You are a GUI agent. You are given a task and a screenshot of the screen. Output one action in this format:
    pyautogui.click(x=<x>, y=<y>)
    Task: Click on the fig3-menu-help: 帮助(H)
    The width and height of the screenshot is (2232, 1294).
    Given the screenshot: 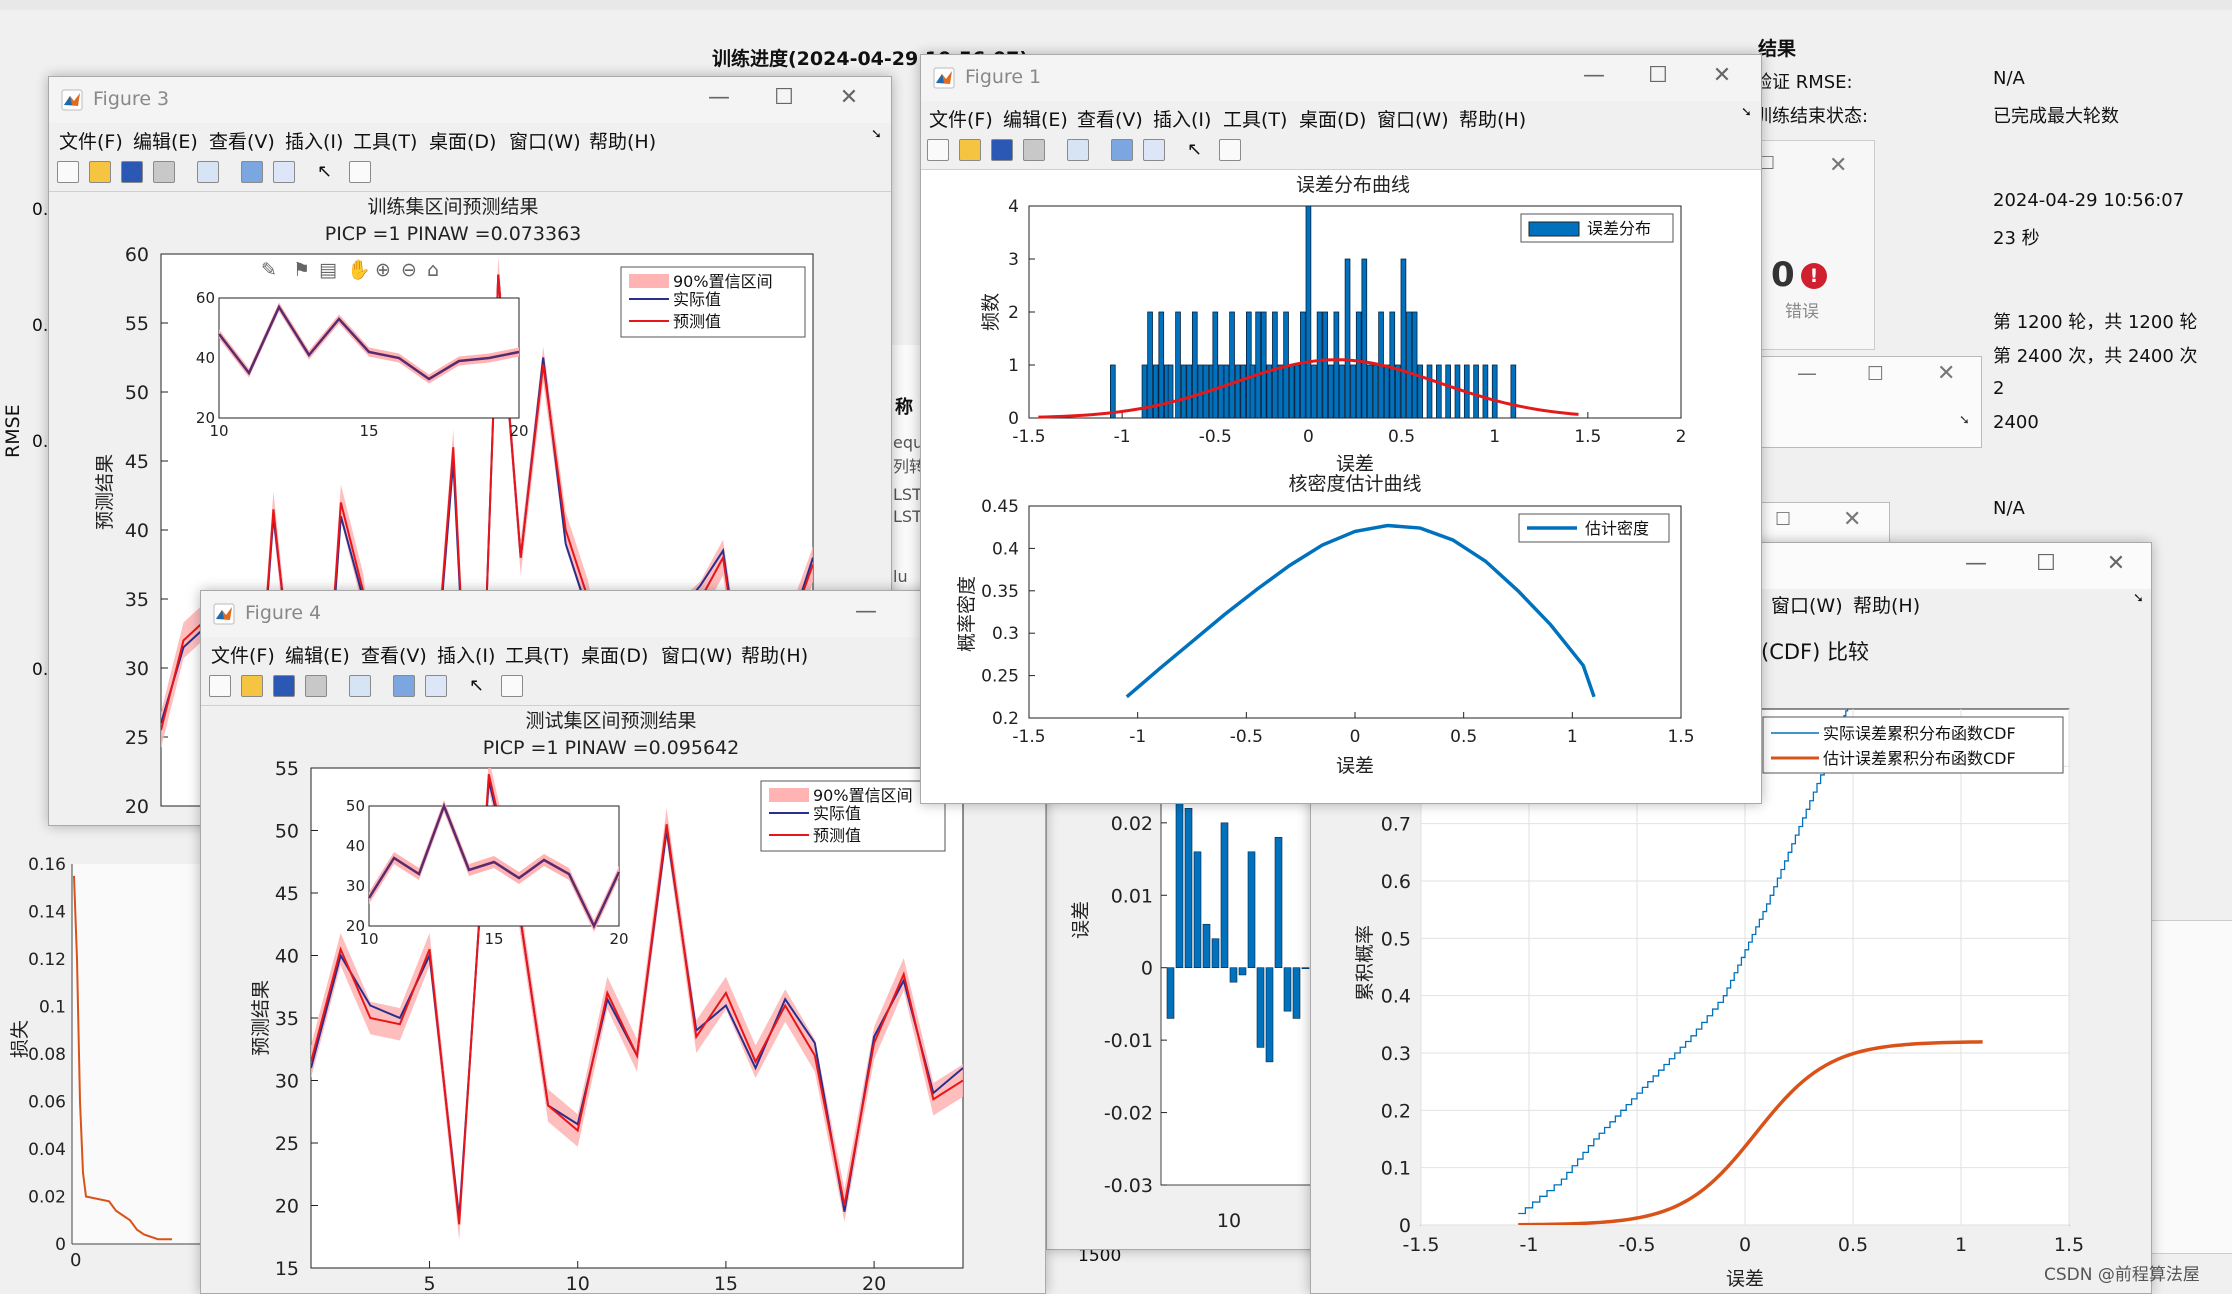 What is the action you would take?
    pyautogui.click(x=622, y=140)
    